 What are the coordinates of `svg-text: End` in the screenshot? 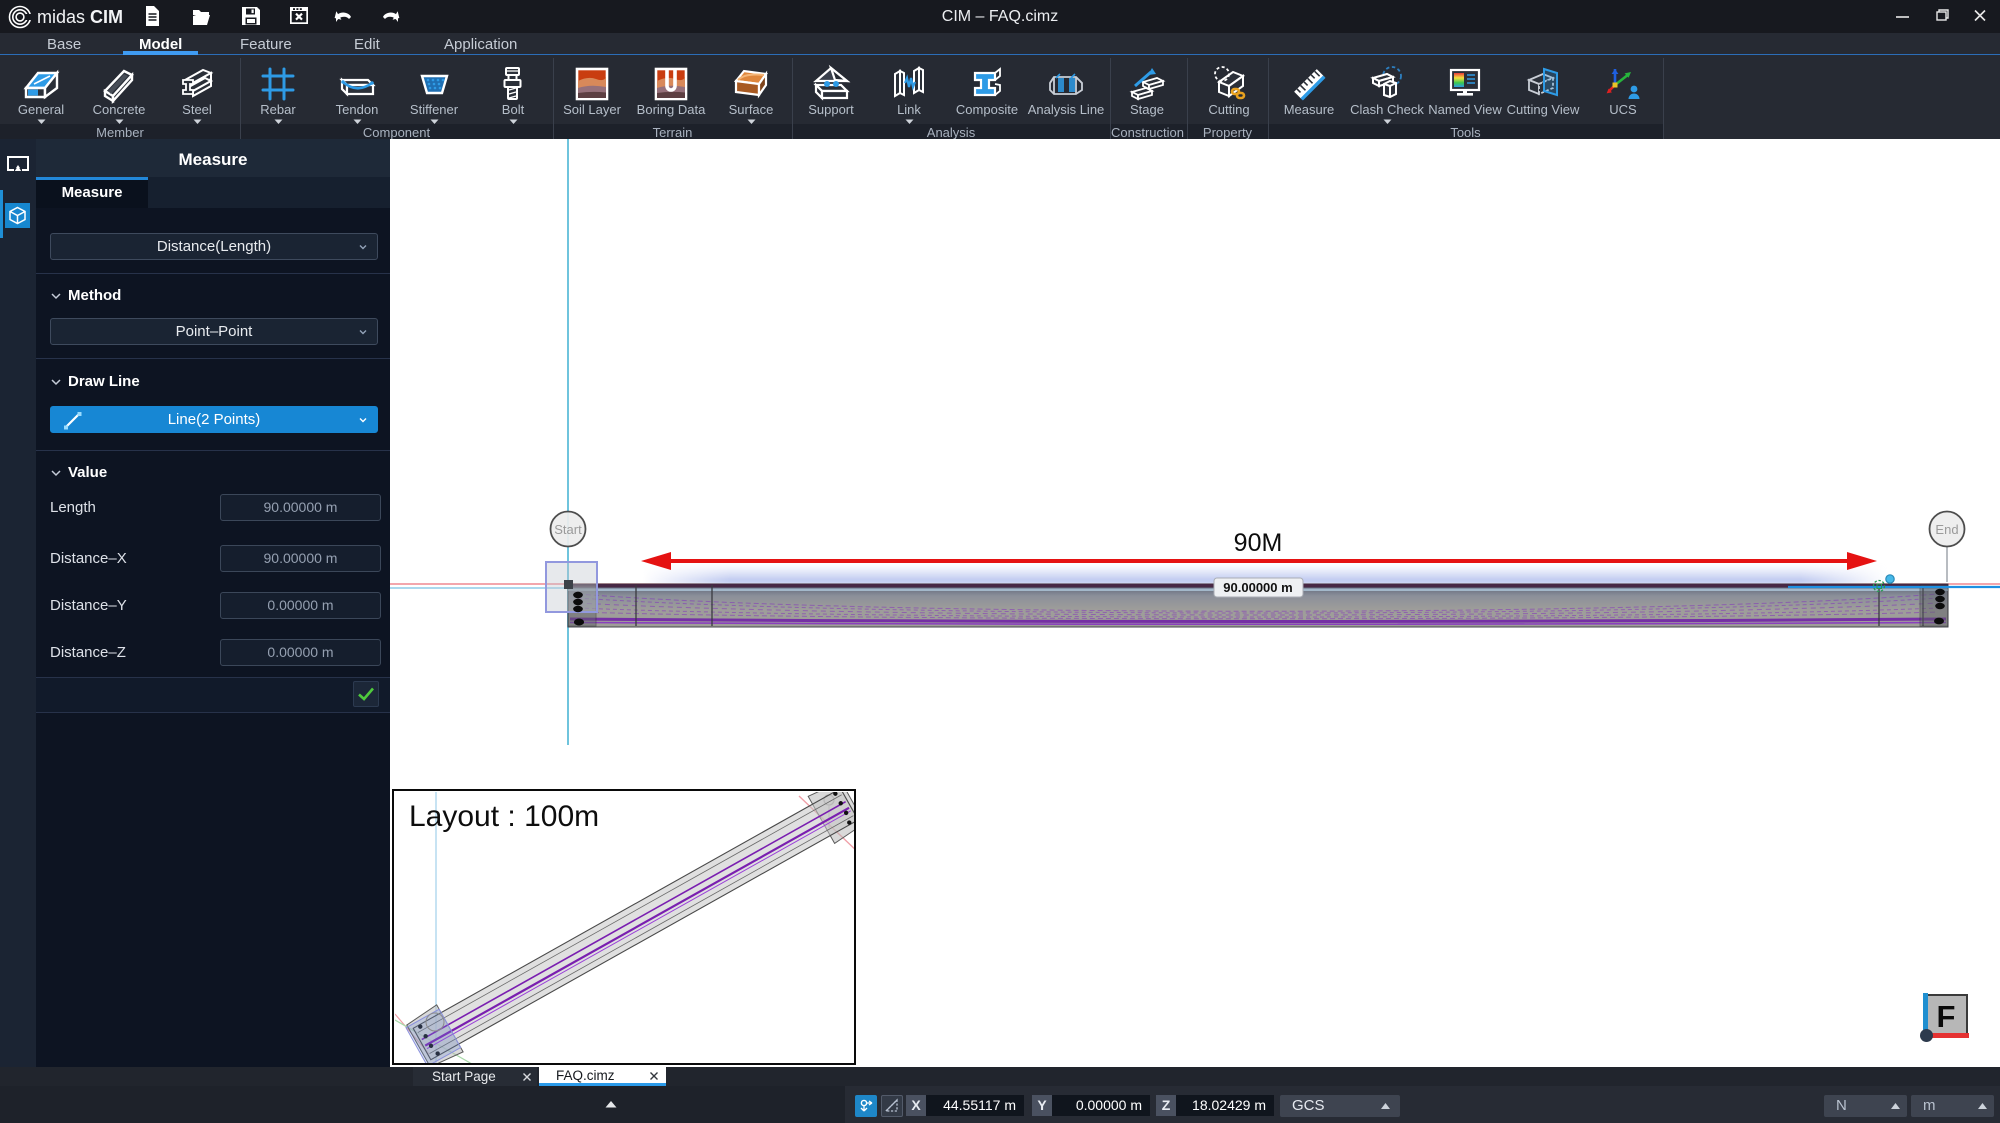 It's located at (1946, 529).